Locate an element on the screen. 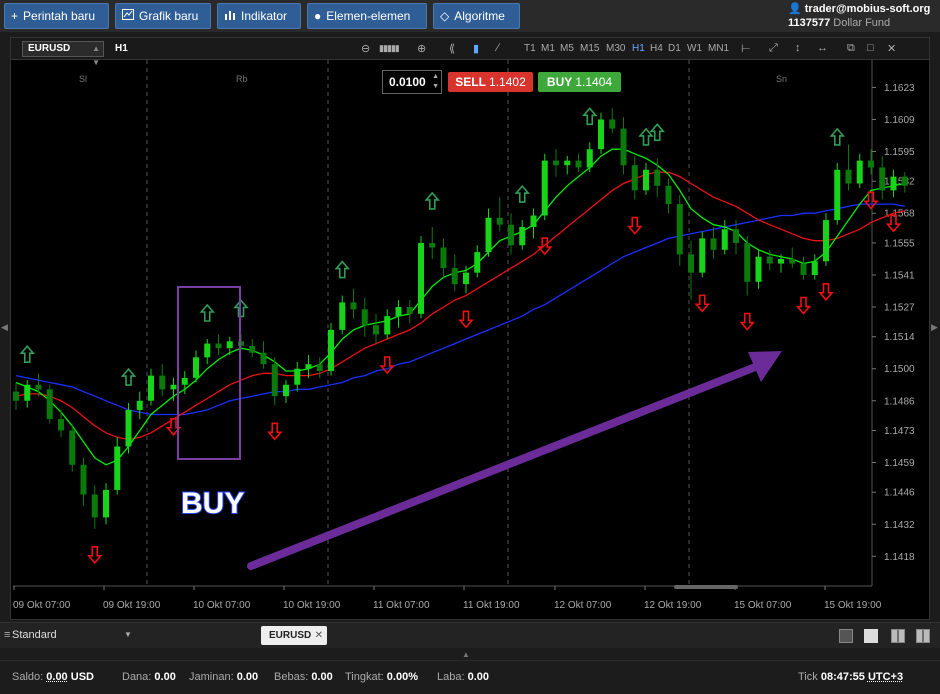 The width and height of the screenshot is (940, 694). indicator-button: Indikator is located at coordinates (259, 16).